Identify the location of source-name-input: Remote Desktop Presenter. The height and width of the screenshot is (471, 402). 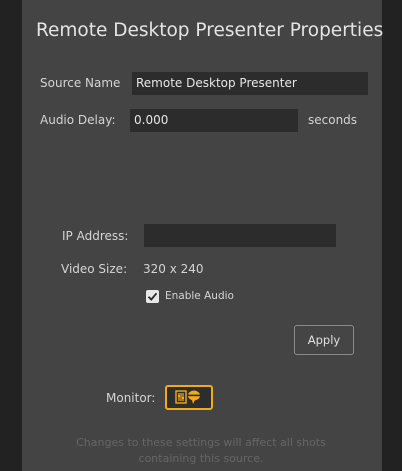
(250, 83).